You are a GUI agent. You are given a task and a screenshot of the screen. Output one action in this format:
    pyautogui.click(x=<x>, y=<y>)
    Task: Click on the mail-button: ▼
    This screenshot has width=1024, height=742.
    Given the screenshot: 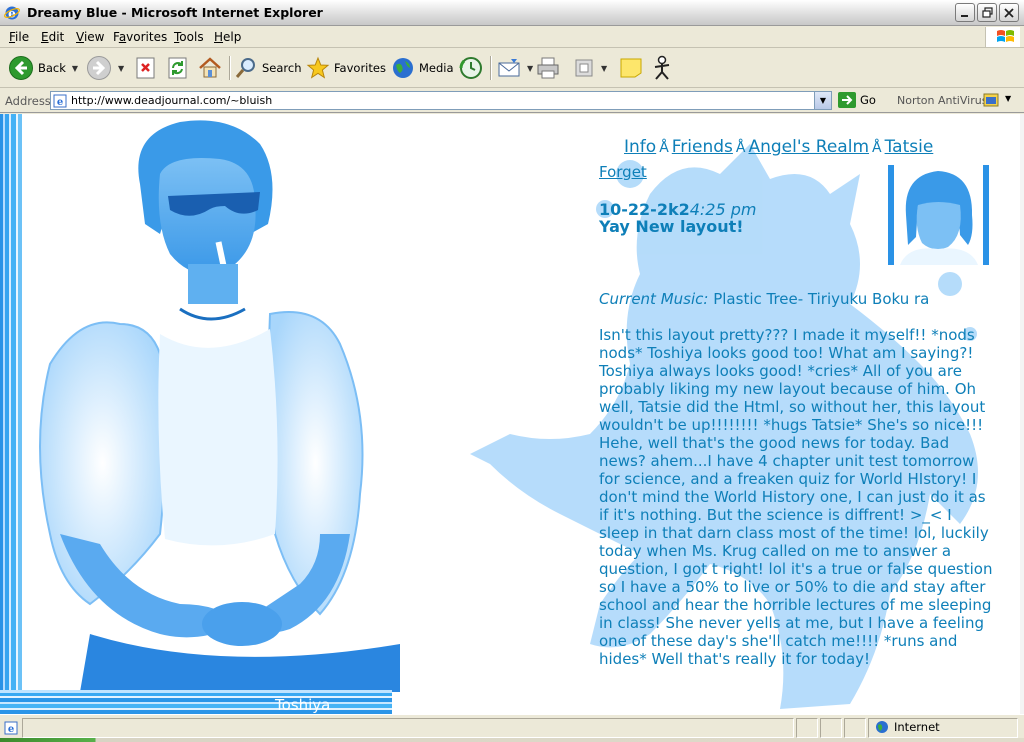 What is the action you would take?
    pyautogui.click(x=515, y=68)
    